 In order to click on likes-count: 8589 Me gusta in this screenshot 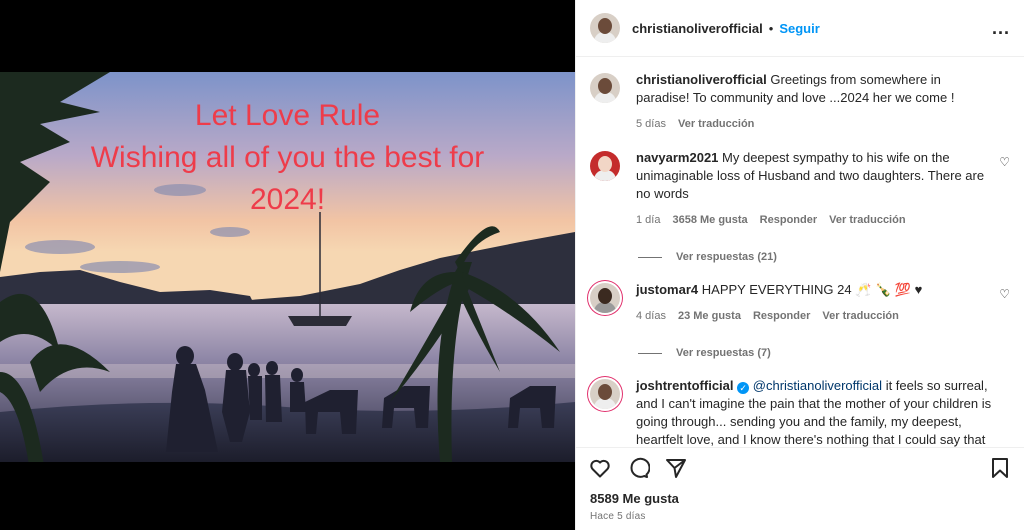, I will do `click(634, 498)`.